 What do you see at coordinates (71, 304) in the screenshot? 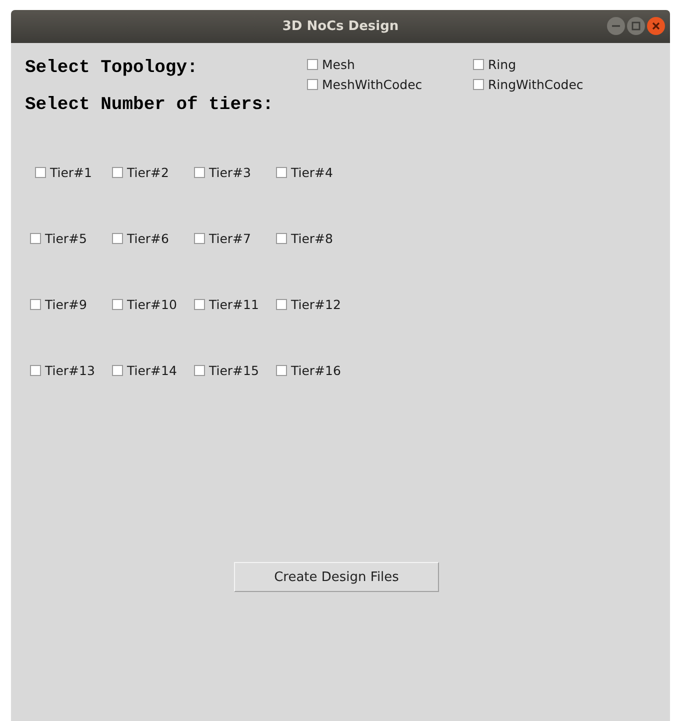
I see `tier-checkbox: Tier#9` at bounding box center [71, 304].